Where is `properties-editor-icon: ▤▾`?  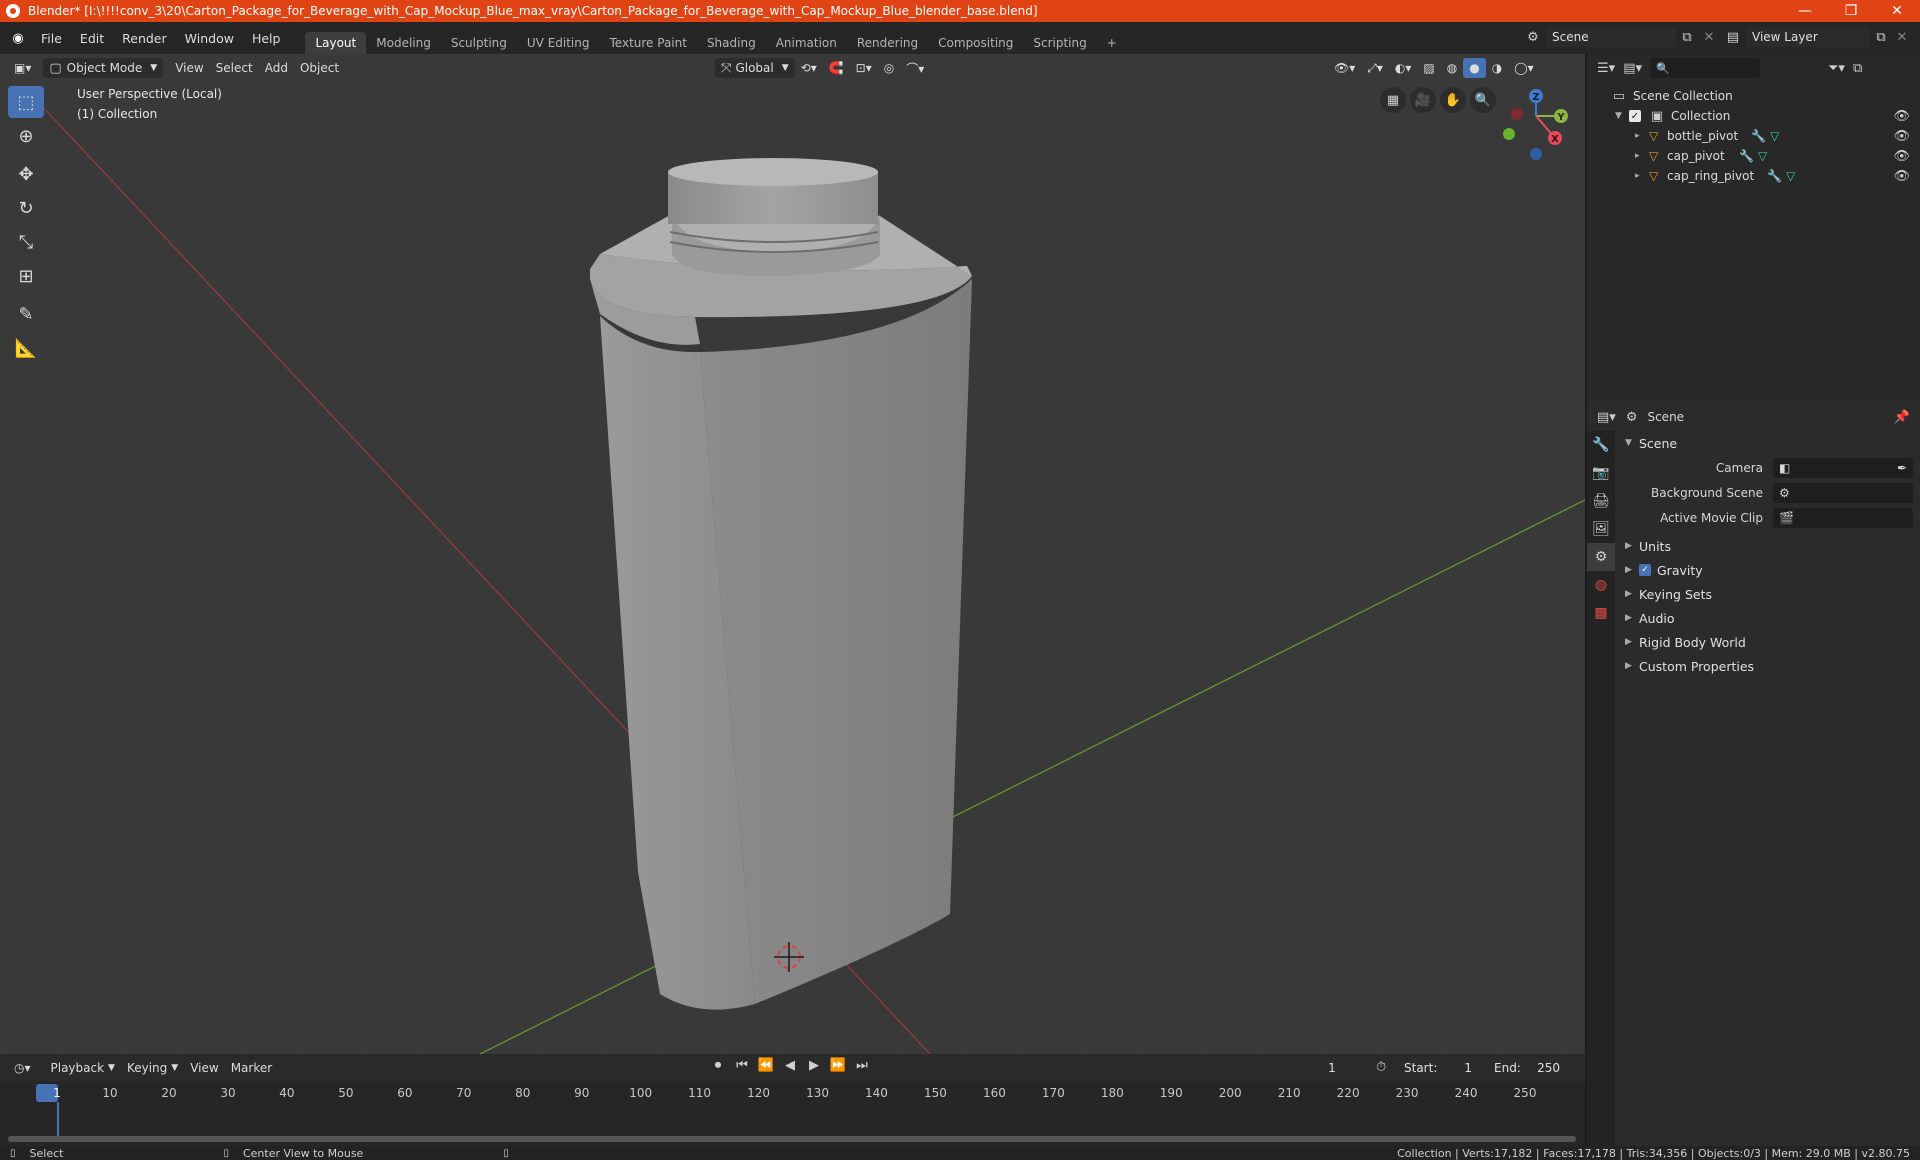
properties-editor-icon: ▤▾ is located at coordinates (1606, 417).